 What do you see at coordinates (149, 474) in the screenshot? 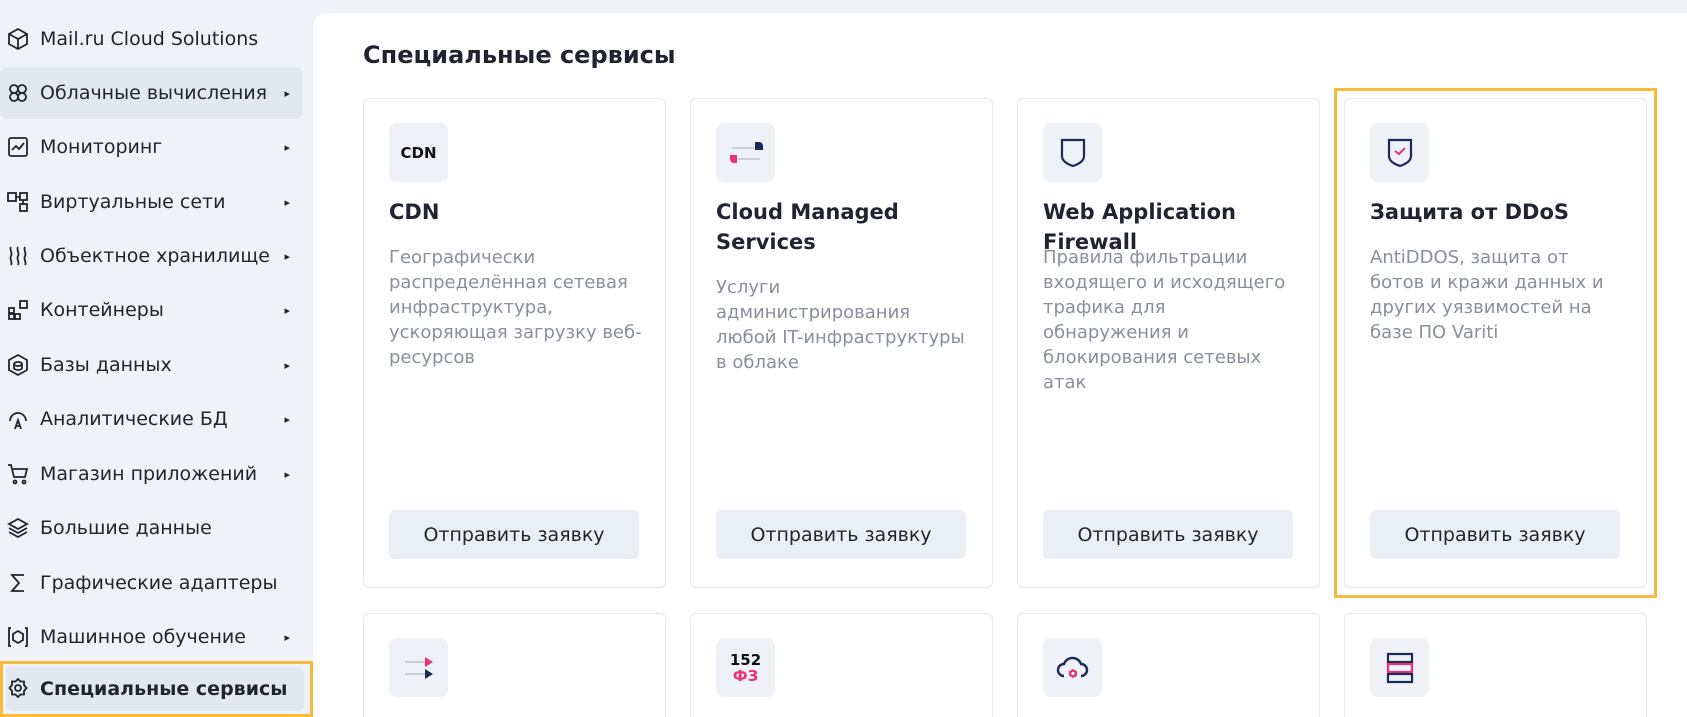
I see `sidebar-item-label: Магазин приложений` at bounding box center [149, 474].